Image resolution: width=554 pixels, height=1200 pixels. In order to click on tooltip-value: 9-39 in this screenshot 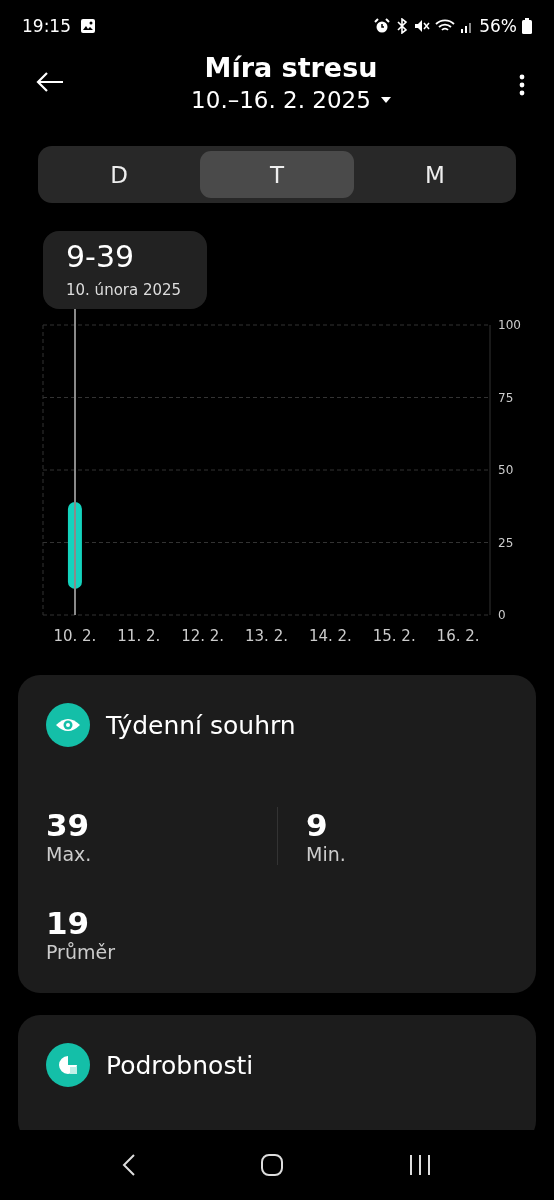, I will do `click(101, 257)`.